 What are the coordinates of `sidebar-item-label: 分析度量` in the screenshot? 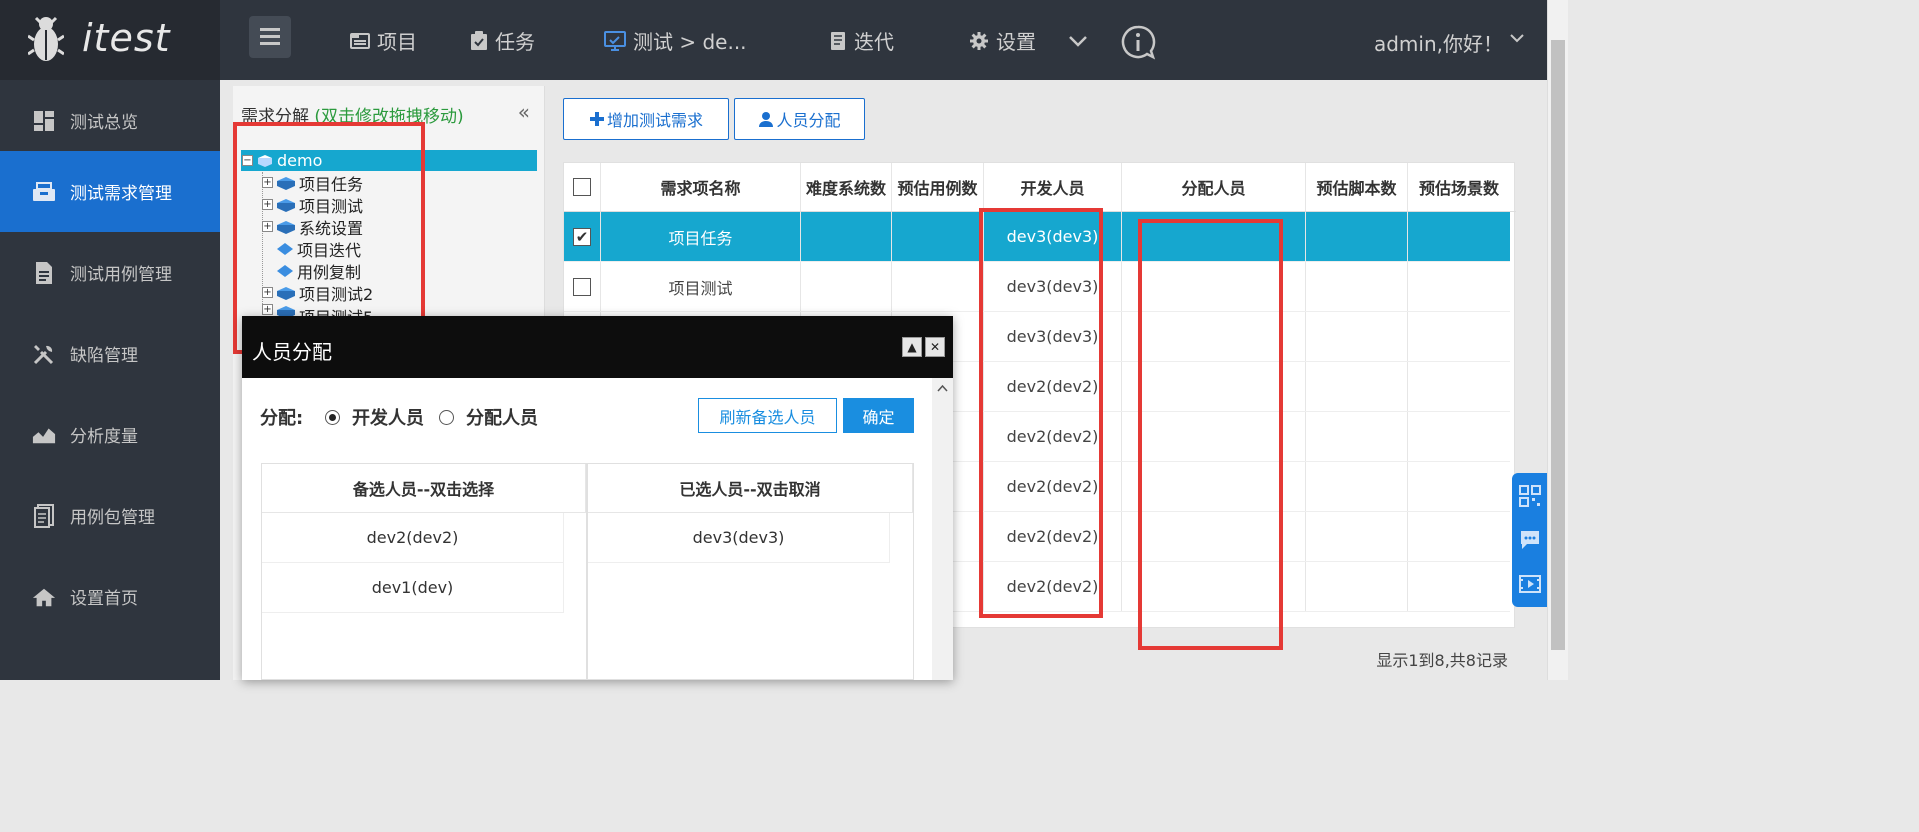 It's located at (104, 437).